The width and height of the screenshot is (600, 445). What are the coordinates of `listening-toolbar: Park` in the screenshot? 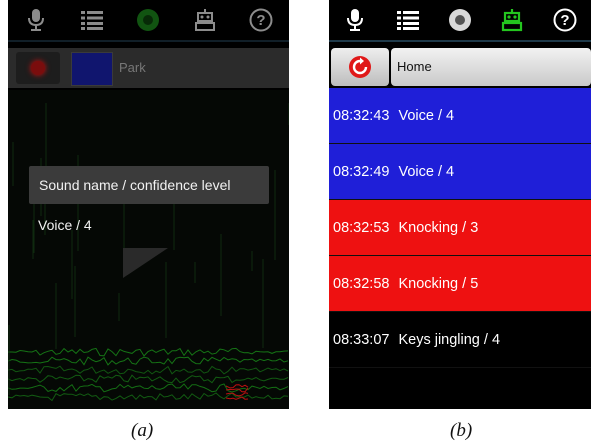 It's located at (148, 68).